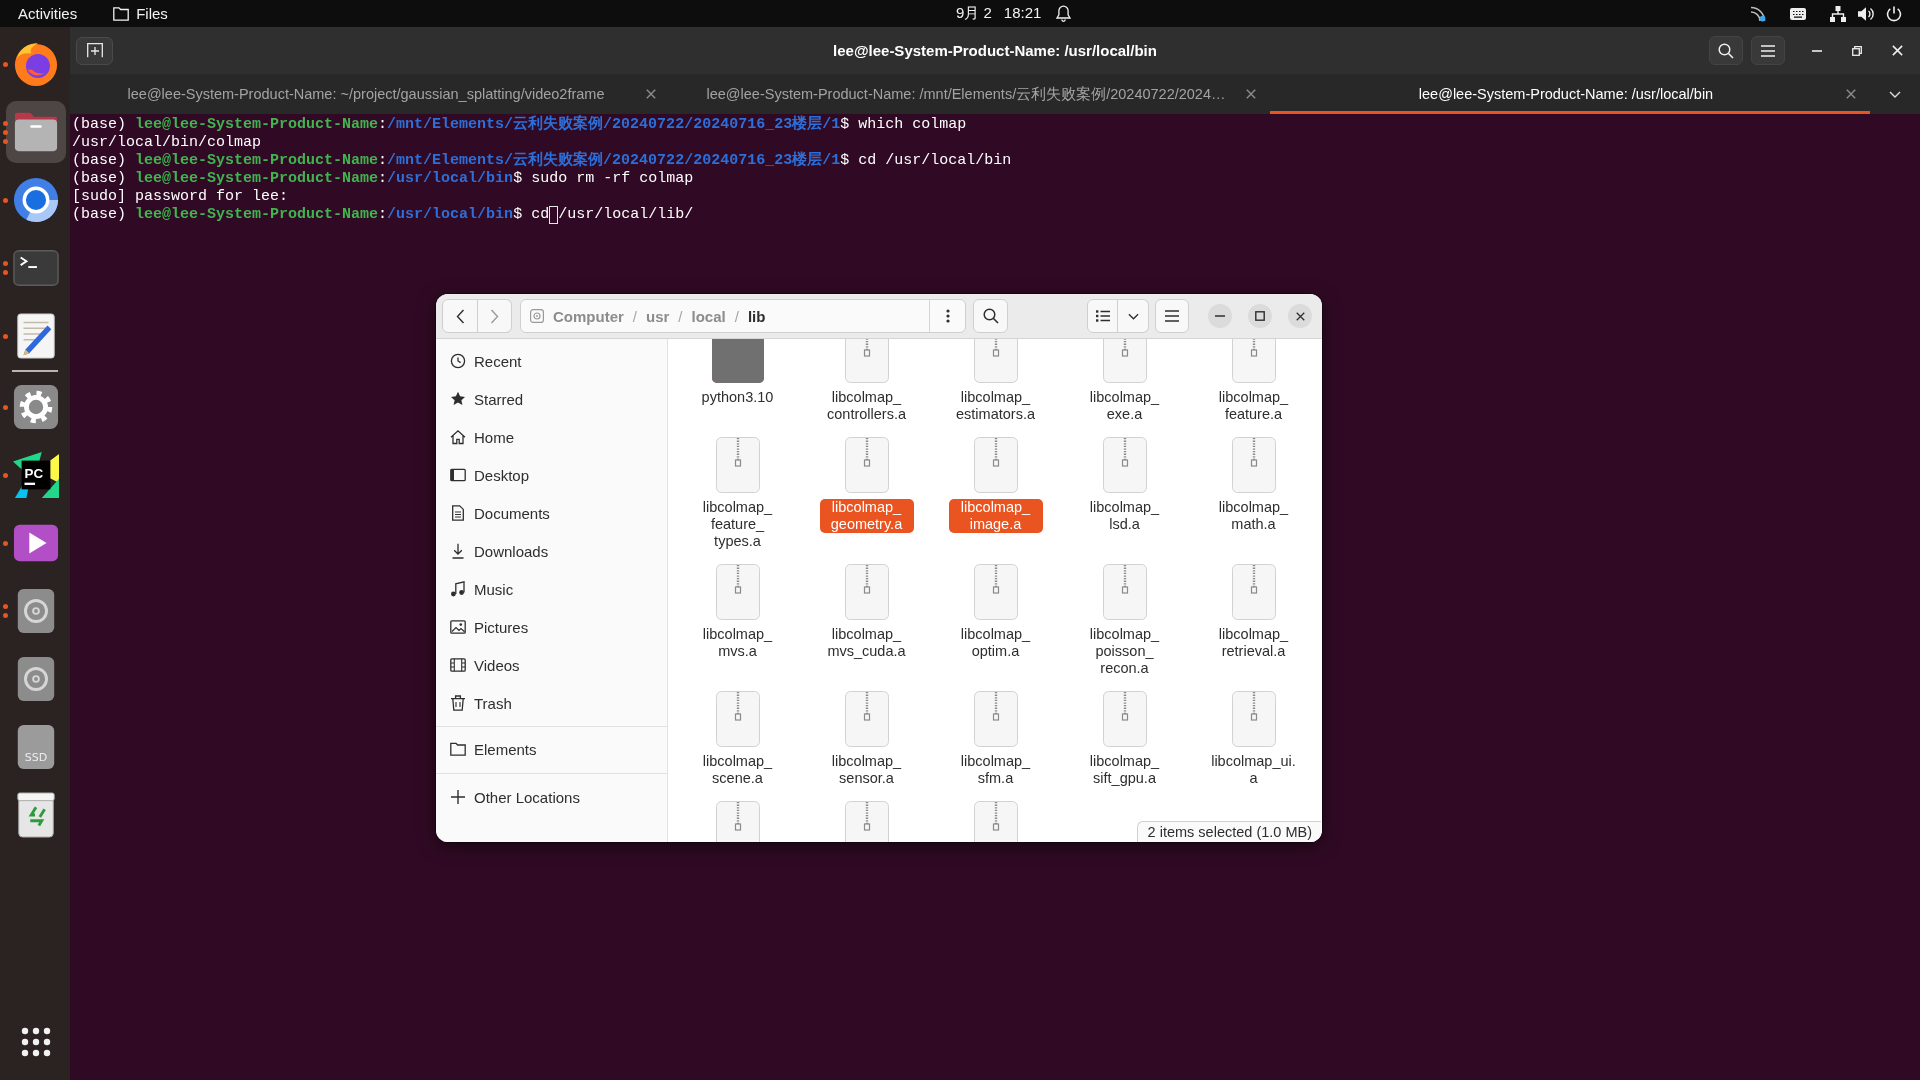  What do you see at coordinates (1124, 770) in the screenshot?
I see `file-name: libcolmap_sift_gpu.a` at bounding box center [1124, 770].